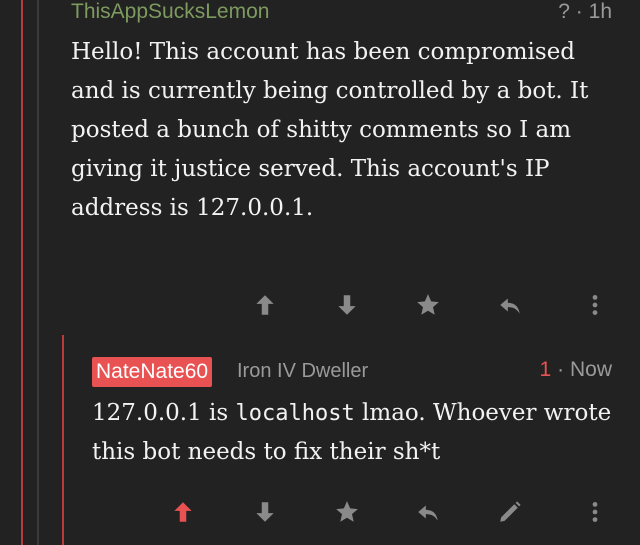 Image resolution: width=640 pixels, height=545 pixels. What do you see at coordinates (164, 413) in the screenshot?
I see `reply-text-part: 127.0.0.1 is` at bounding box center [164, 413].